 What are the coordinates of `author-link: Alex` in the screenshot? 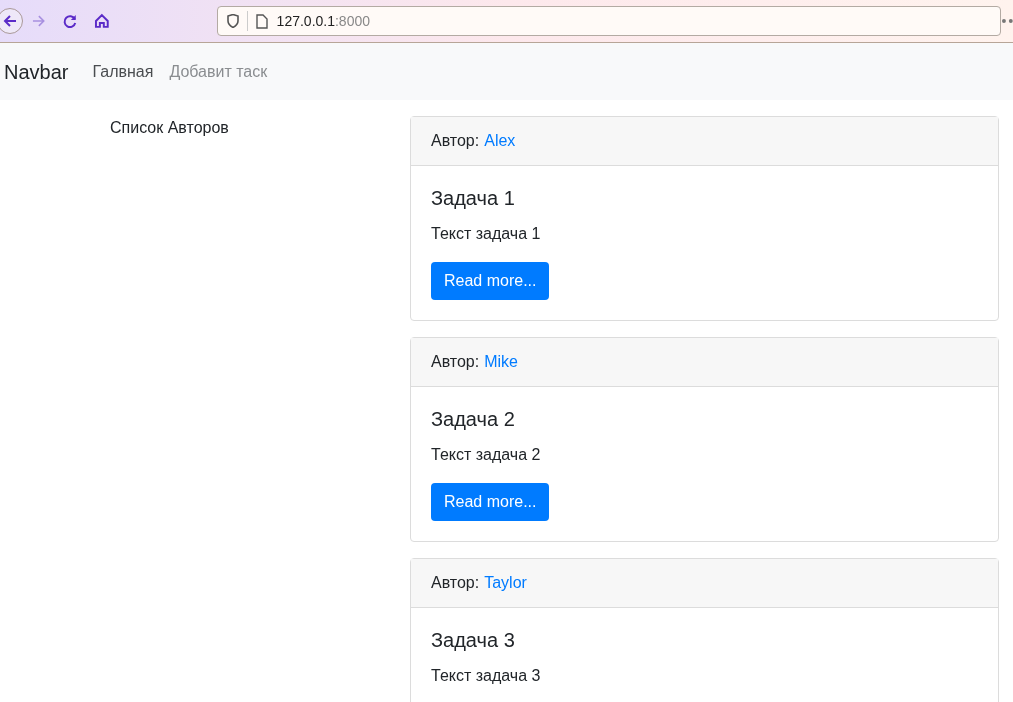 It's located at (500, 141).